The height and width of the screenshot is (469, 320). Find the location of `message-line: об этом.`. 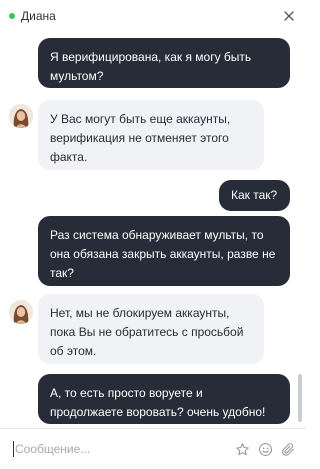

message-line: об этом. is located at coordinates (73, 351).